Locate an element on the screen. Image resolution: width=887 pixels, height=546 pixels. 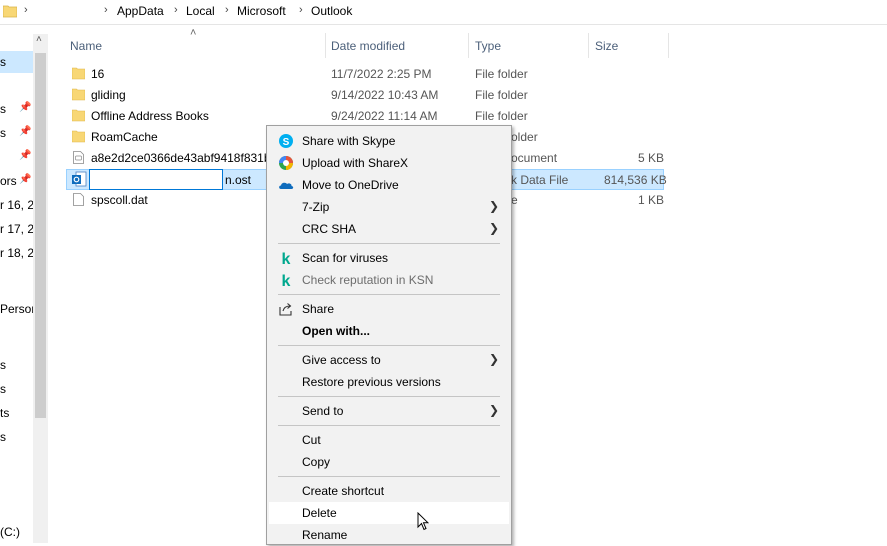
file-size: 5 KB is located at coordinates (651, 158).